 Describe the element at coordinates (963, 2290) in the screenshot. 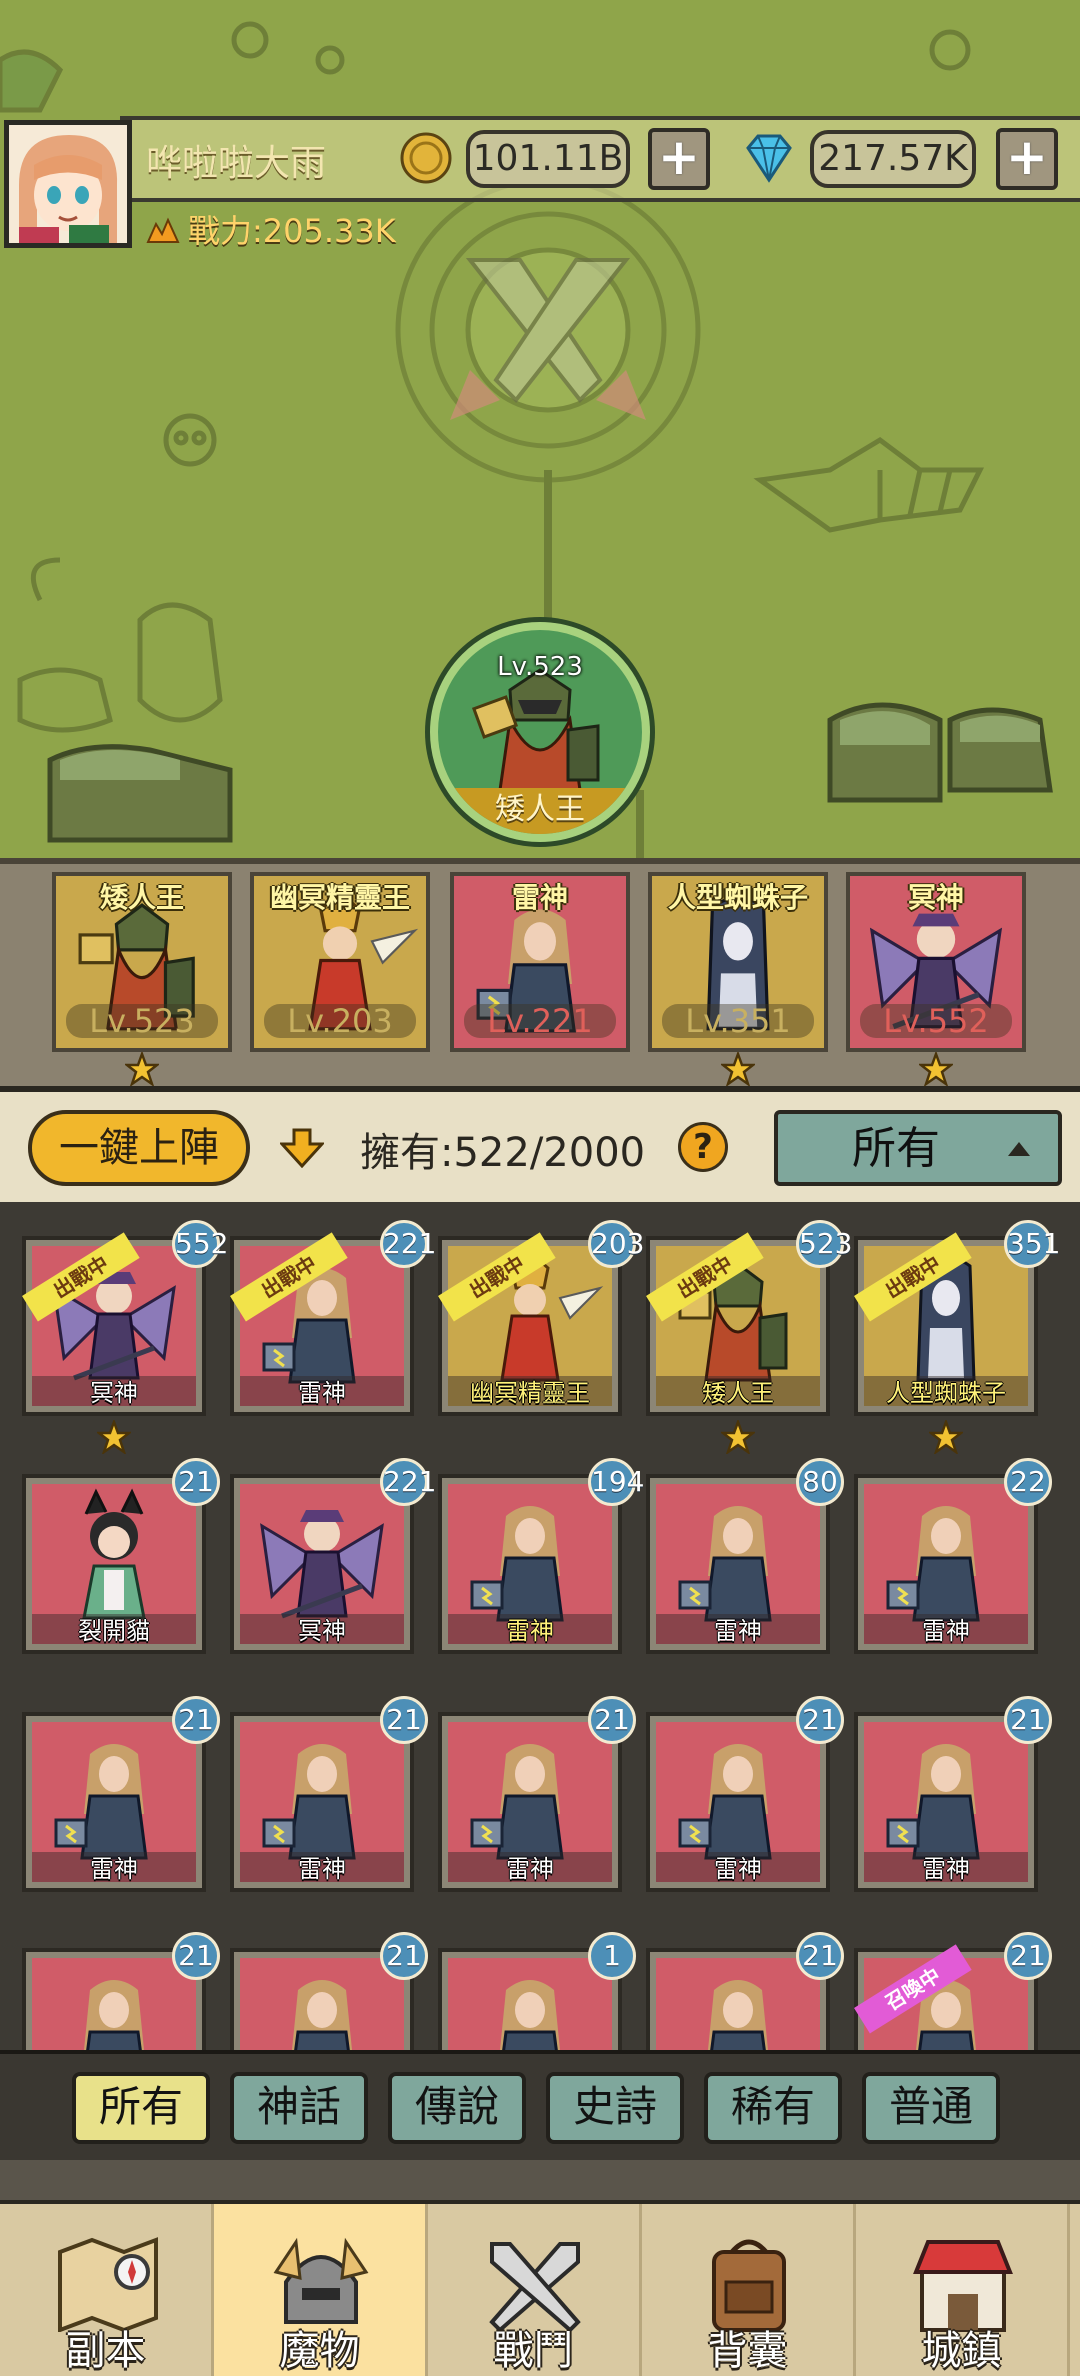

I see `nav-tab: 城鎮` at that location.